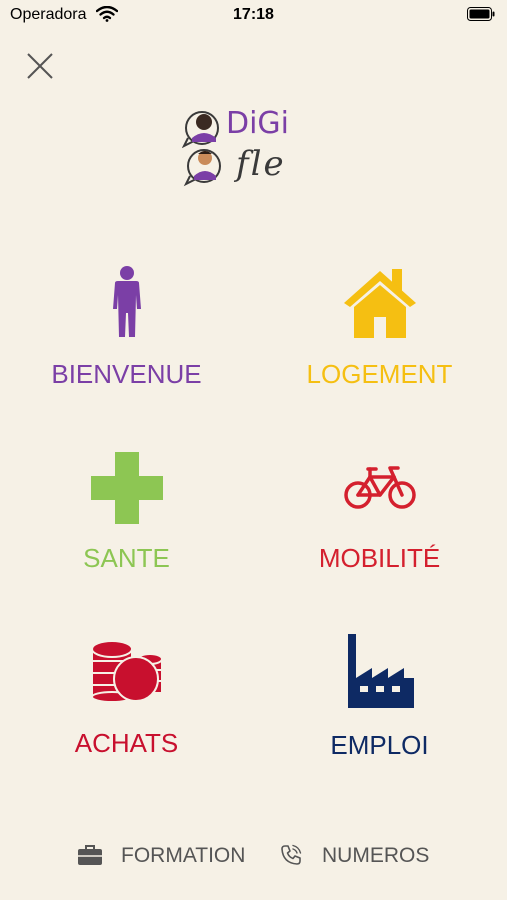 Image resolution: width=507 pixels, height=900 pixels. What do you see at coordinates (126, 301) in the screenshot?
I see `person-icon` at bounding box center [126, 301].